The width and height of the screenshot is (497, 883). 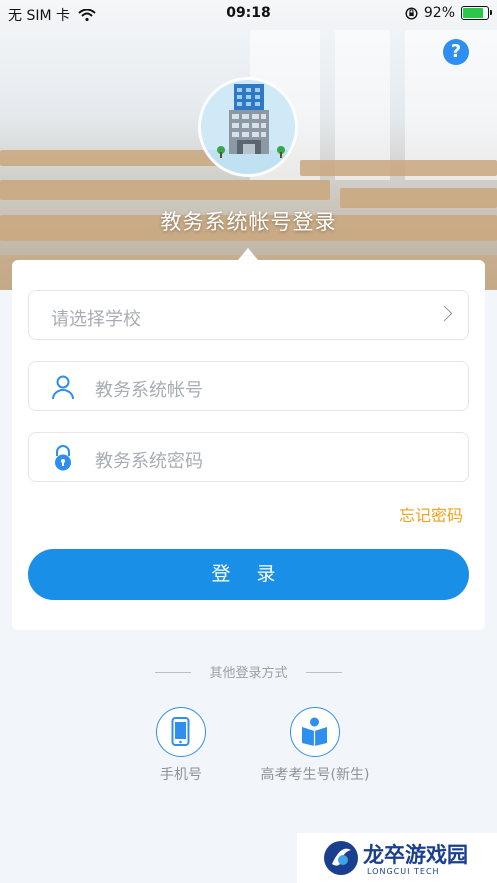 What do you see at coordinates (403, 871) in the screenshot?
I see `watermark-subtitle: LONGCUI TECH` at bounding box center [403, 871].